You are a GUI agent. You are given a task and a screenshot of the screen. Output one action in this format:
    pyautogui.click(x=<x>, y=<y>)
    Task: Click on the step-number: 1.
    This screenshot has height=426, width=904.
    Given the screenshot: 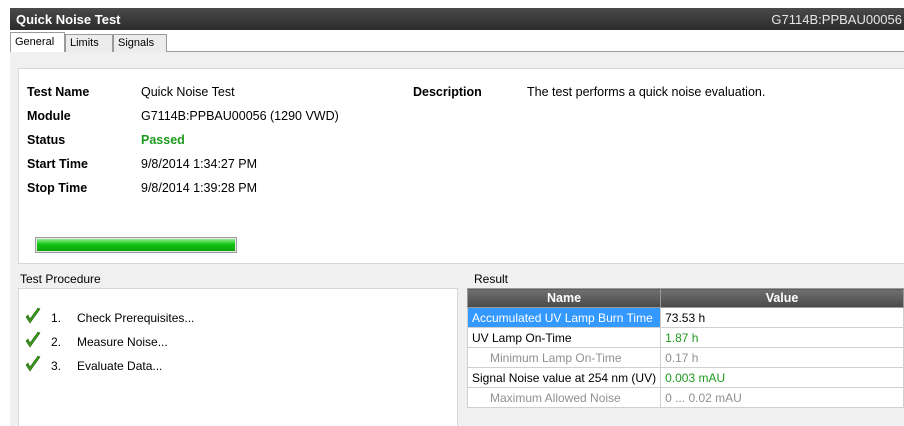 What is the action you would take?
    pyautogui.click(x=56, y=318)
    